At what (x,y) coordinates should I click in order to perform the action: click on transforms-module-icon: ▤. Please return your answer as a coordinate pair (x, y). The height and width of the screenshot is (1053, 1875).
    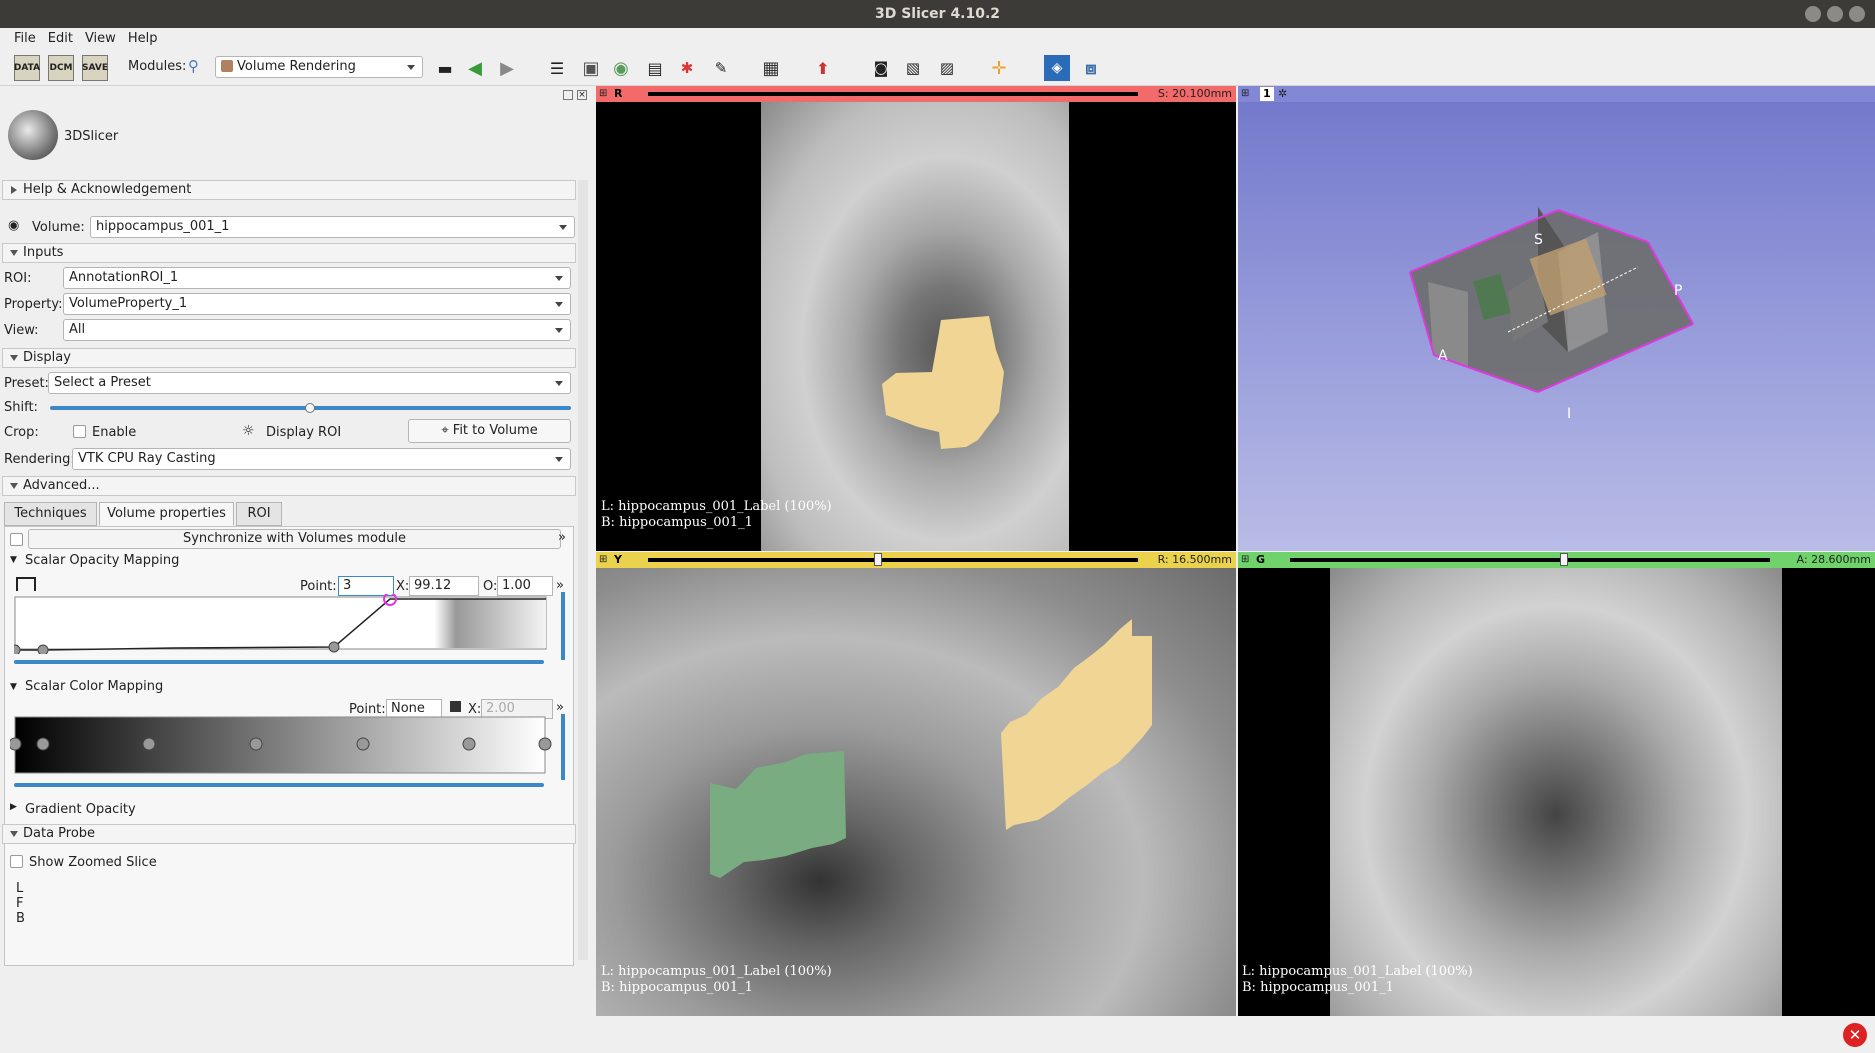
    Looking at the image, I should click on (655, 68).